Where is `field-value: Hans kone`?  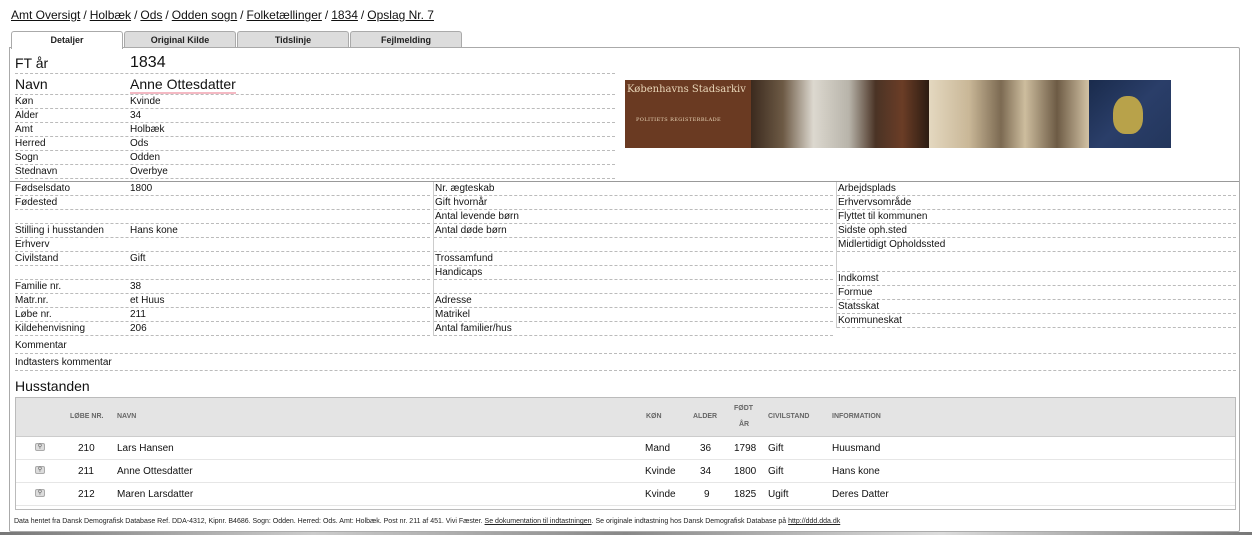
field-value: Hans kone is located at coordinates (154, 230).